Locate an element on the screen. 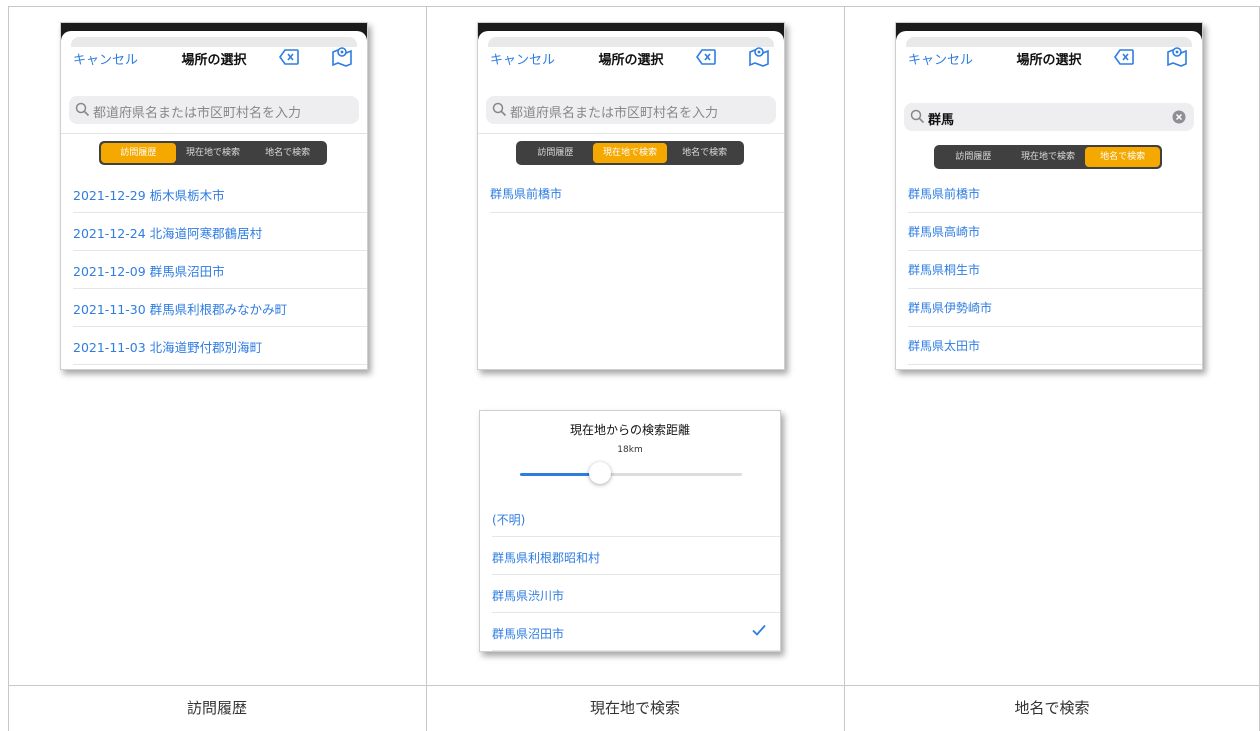 Image resolution: width=1260 pixels, height=731 pixels. list-item: 2021-12-29 栃木県栃木市 is located at coordinates (220, 194).